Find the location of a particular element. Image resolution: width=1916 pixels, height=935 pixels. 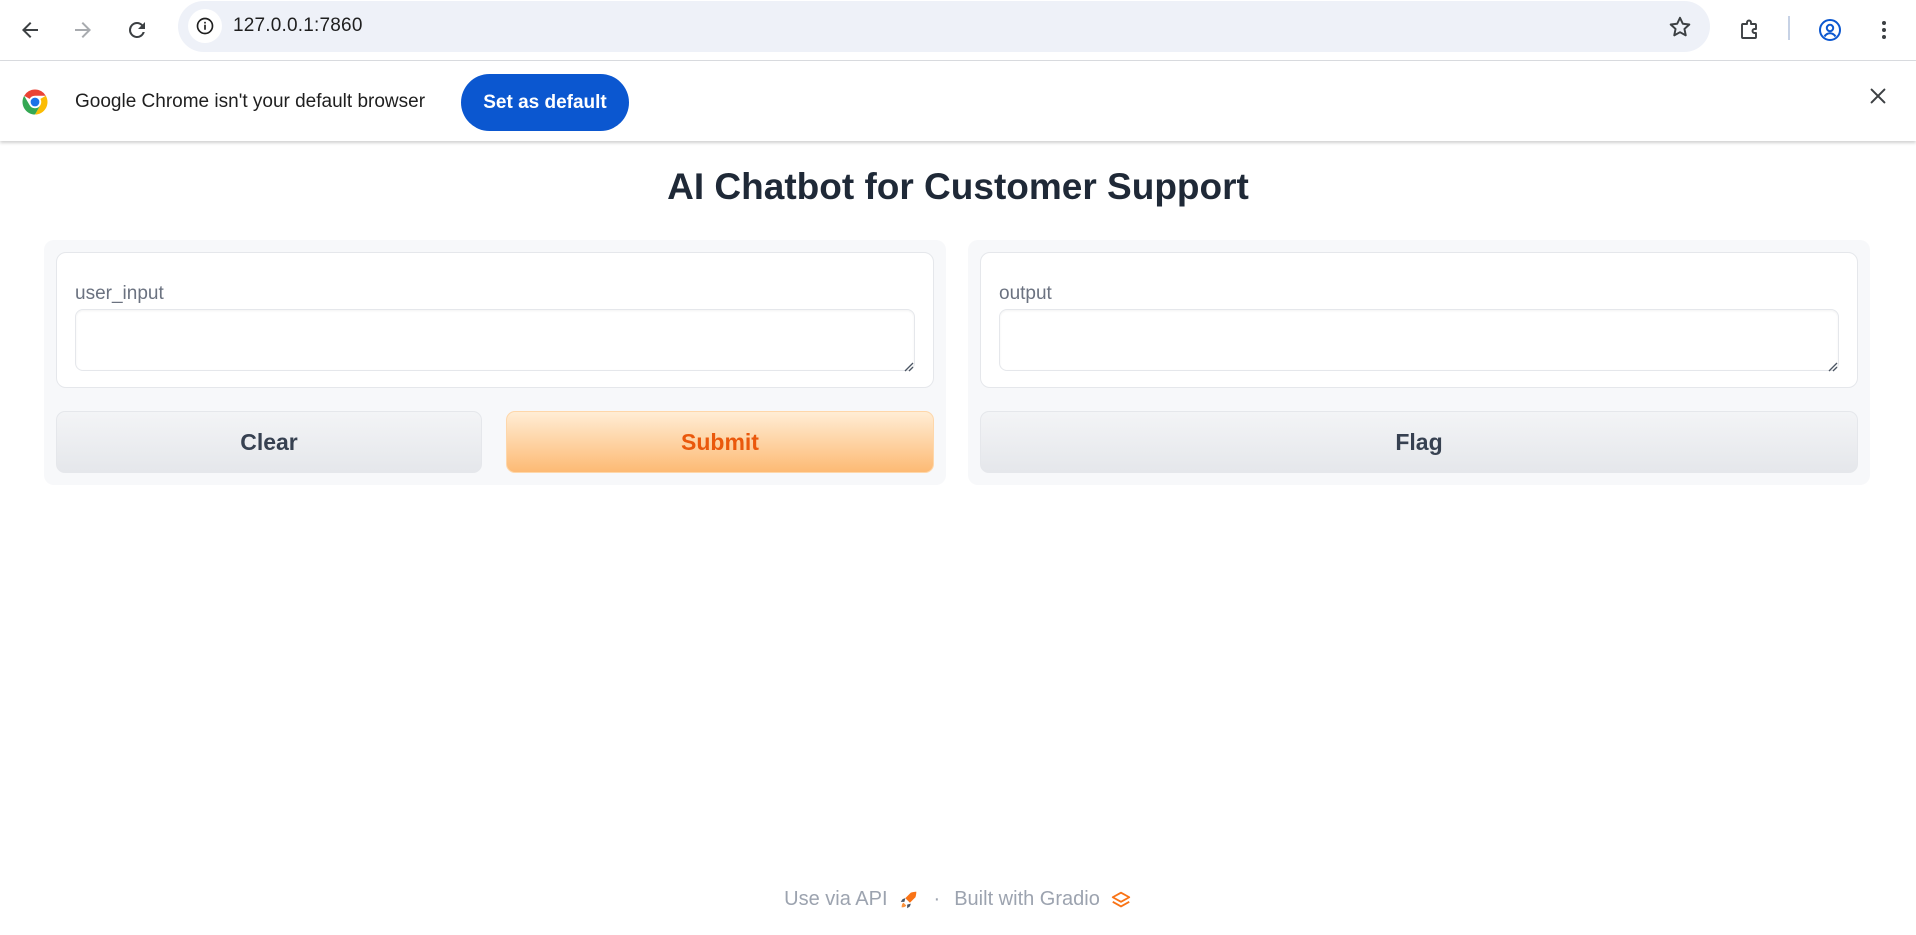

flag-button: Flag is located at coordinates (1419, 442).